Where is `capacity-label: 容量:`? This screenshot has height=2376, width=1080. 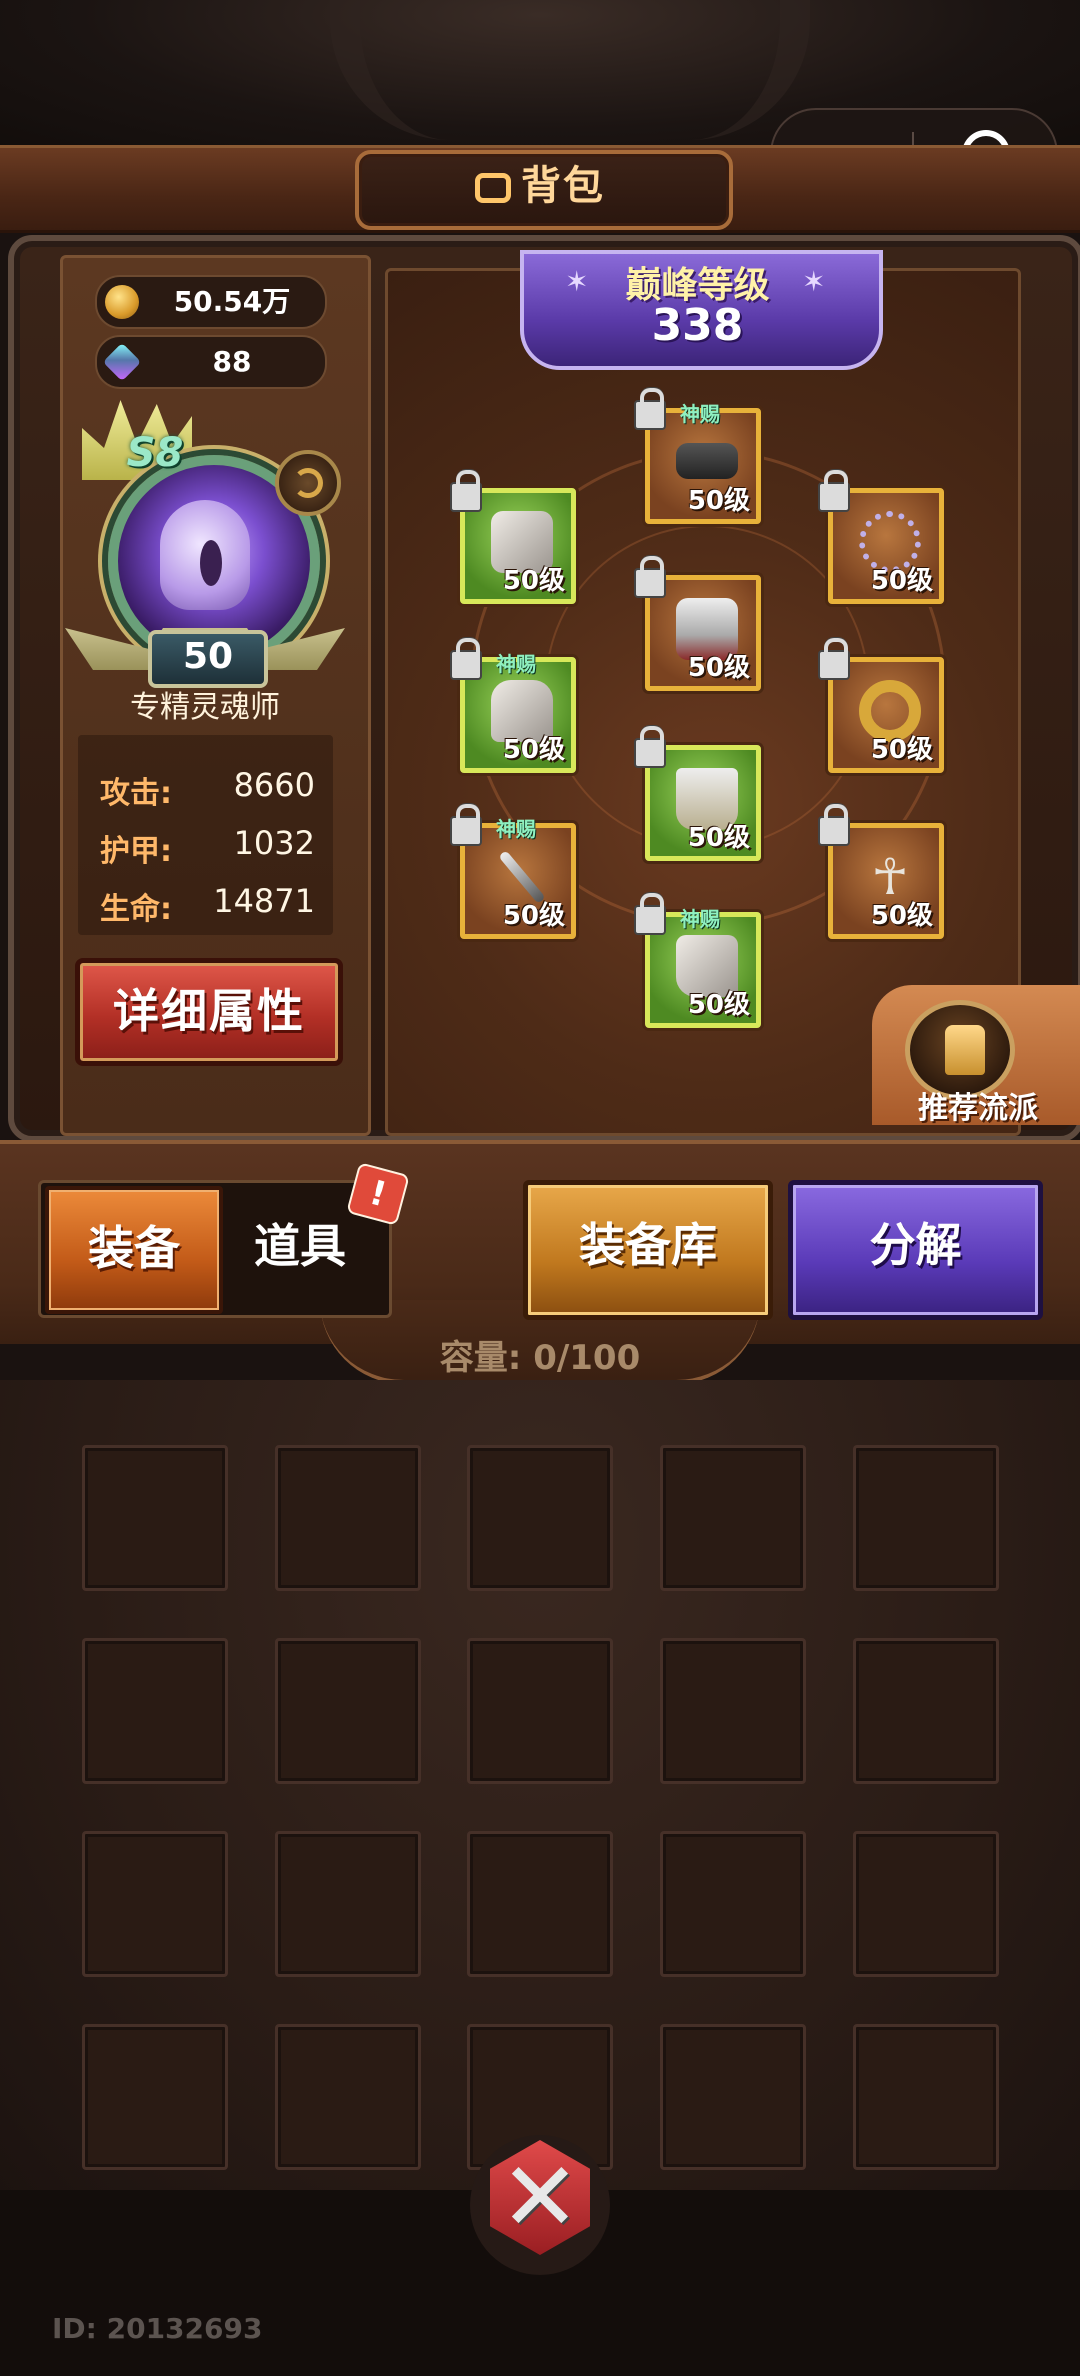
capacity-label: 容量: is located at coordinates (480, 1358).